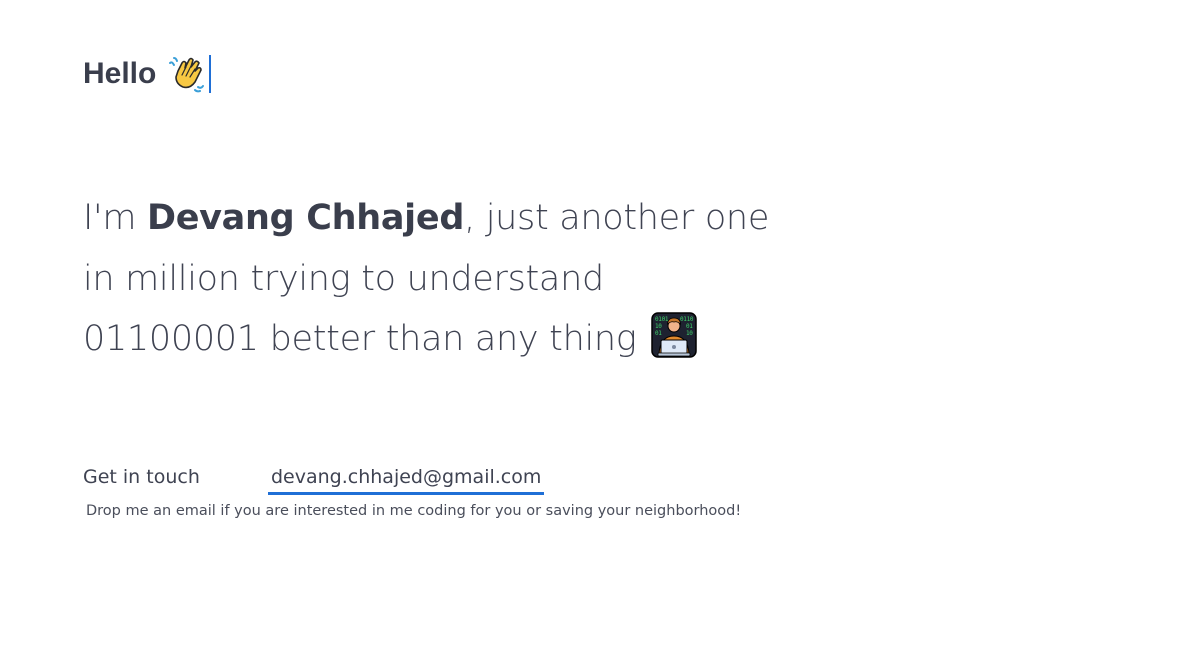 The image size is (1200, 672). I want to click on svg-text: 0101, so click(662, 319).